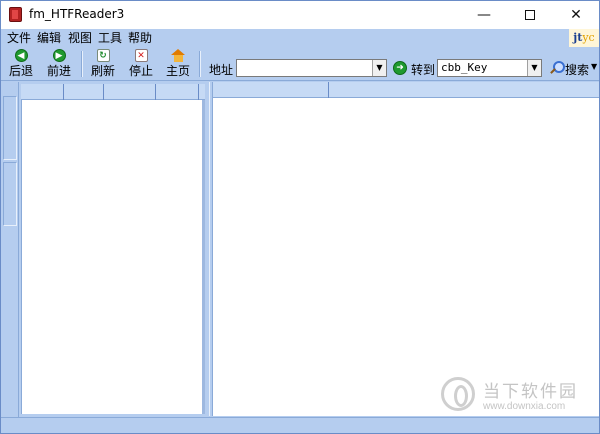  I want to click on close-button: ✕, so click(576, 15).